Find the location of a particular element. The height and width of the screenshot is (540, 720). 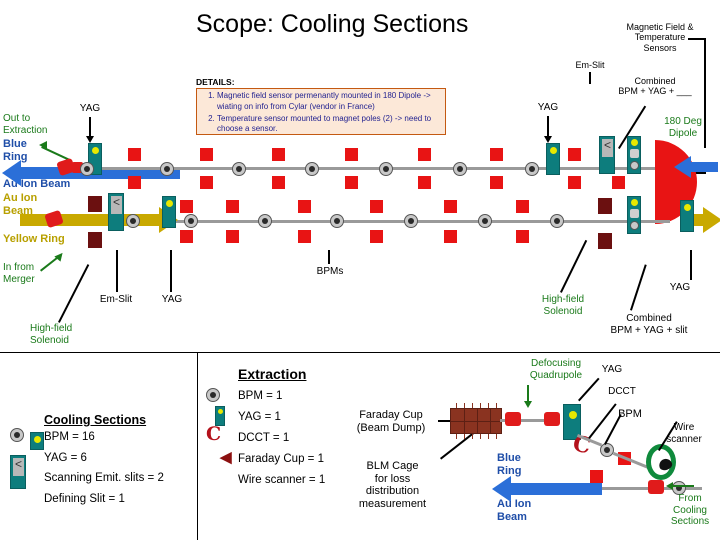

annotation-yag-bottom-right: YAG is located at coordinates (612, 369).